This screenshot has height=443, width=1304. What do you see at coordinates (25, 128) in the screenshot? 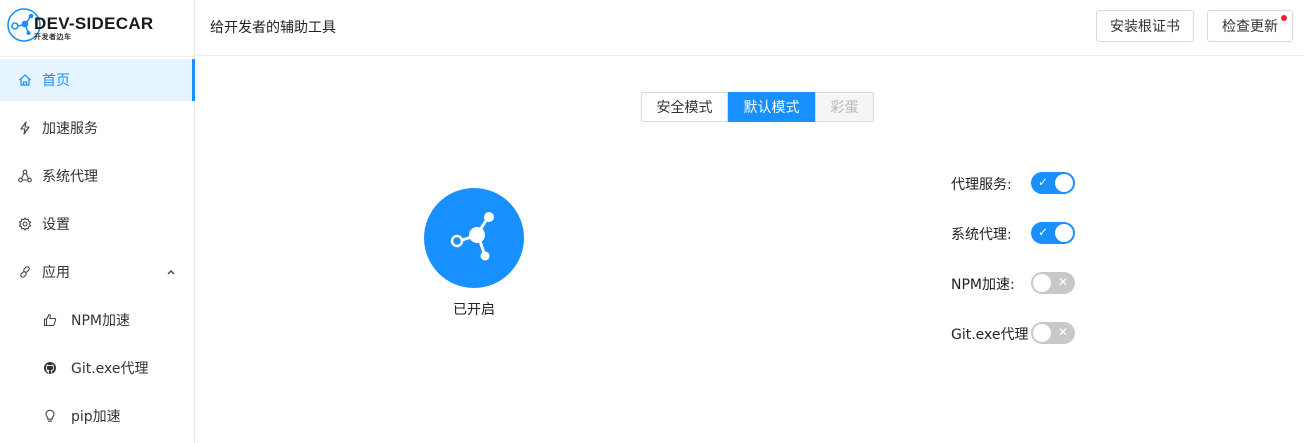
I see `lightning-icon` at bounding box center [25, 128].